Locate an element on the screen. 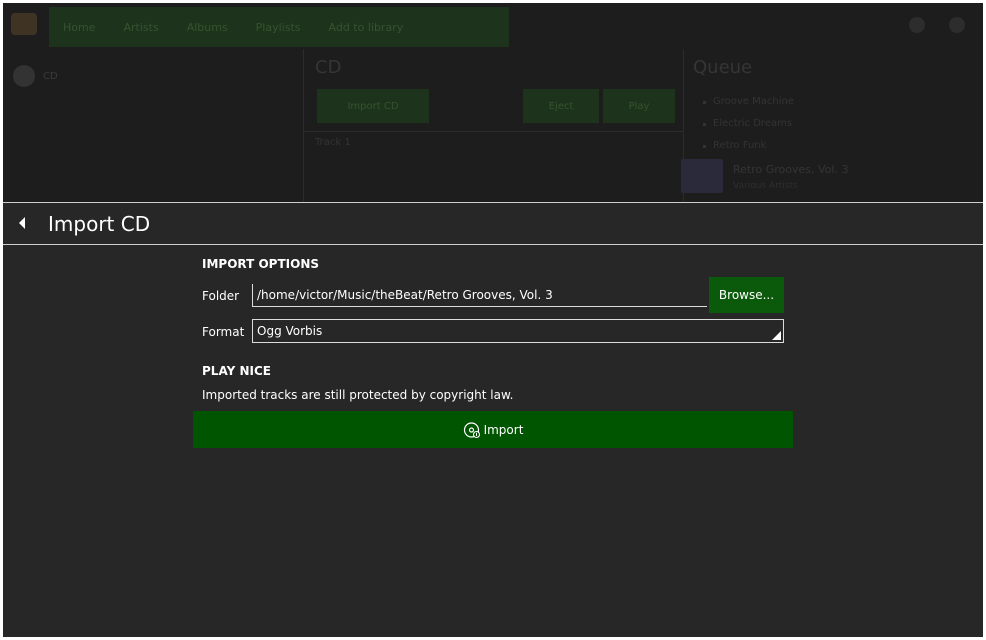  album-art is located at coordinates (702, 176).